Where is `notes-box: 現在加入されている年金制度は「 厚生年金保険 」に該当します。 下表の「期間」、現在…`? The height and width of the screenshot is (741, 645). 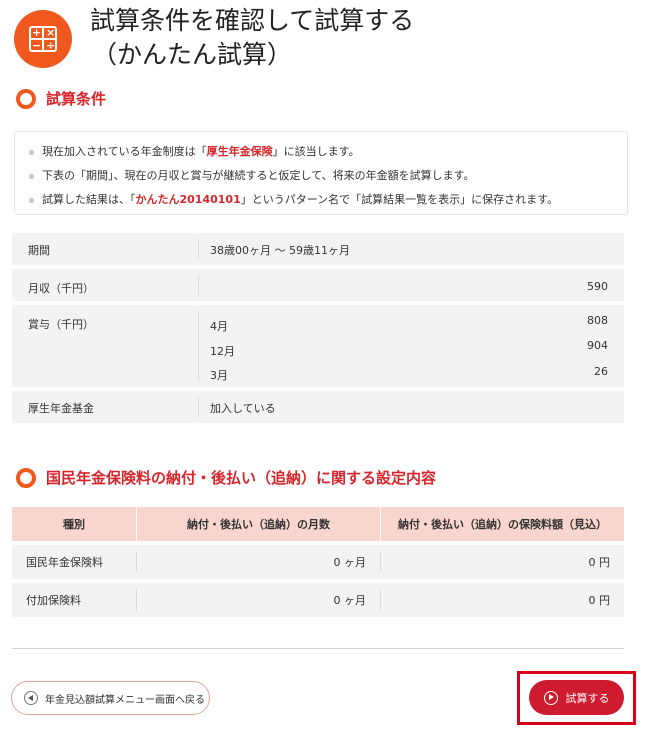 notes-box: 現在加入されている年金制度は「 厚生年金保険 」に該当します。 下表の「期間」、現在… is located at coordinates (321, 173).